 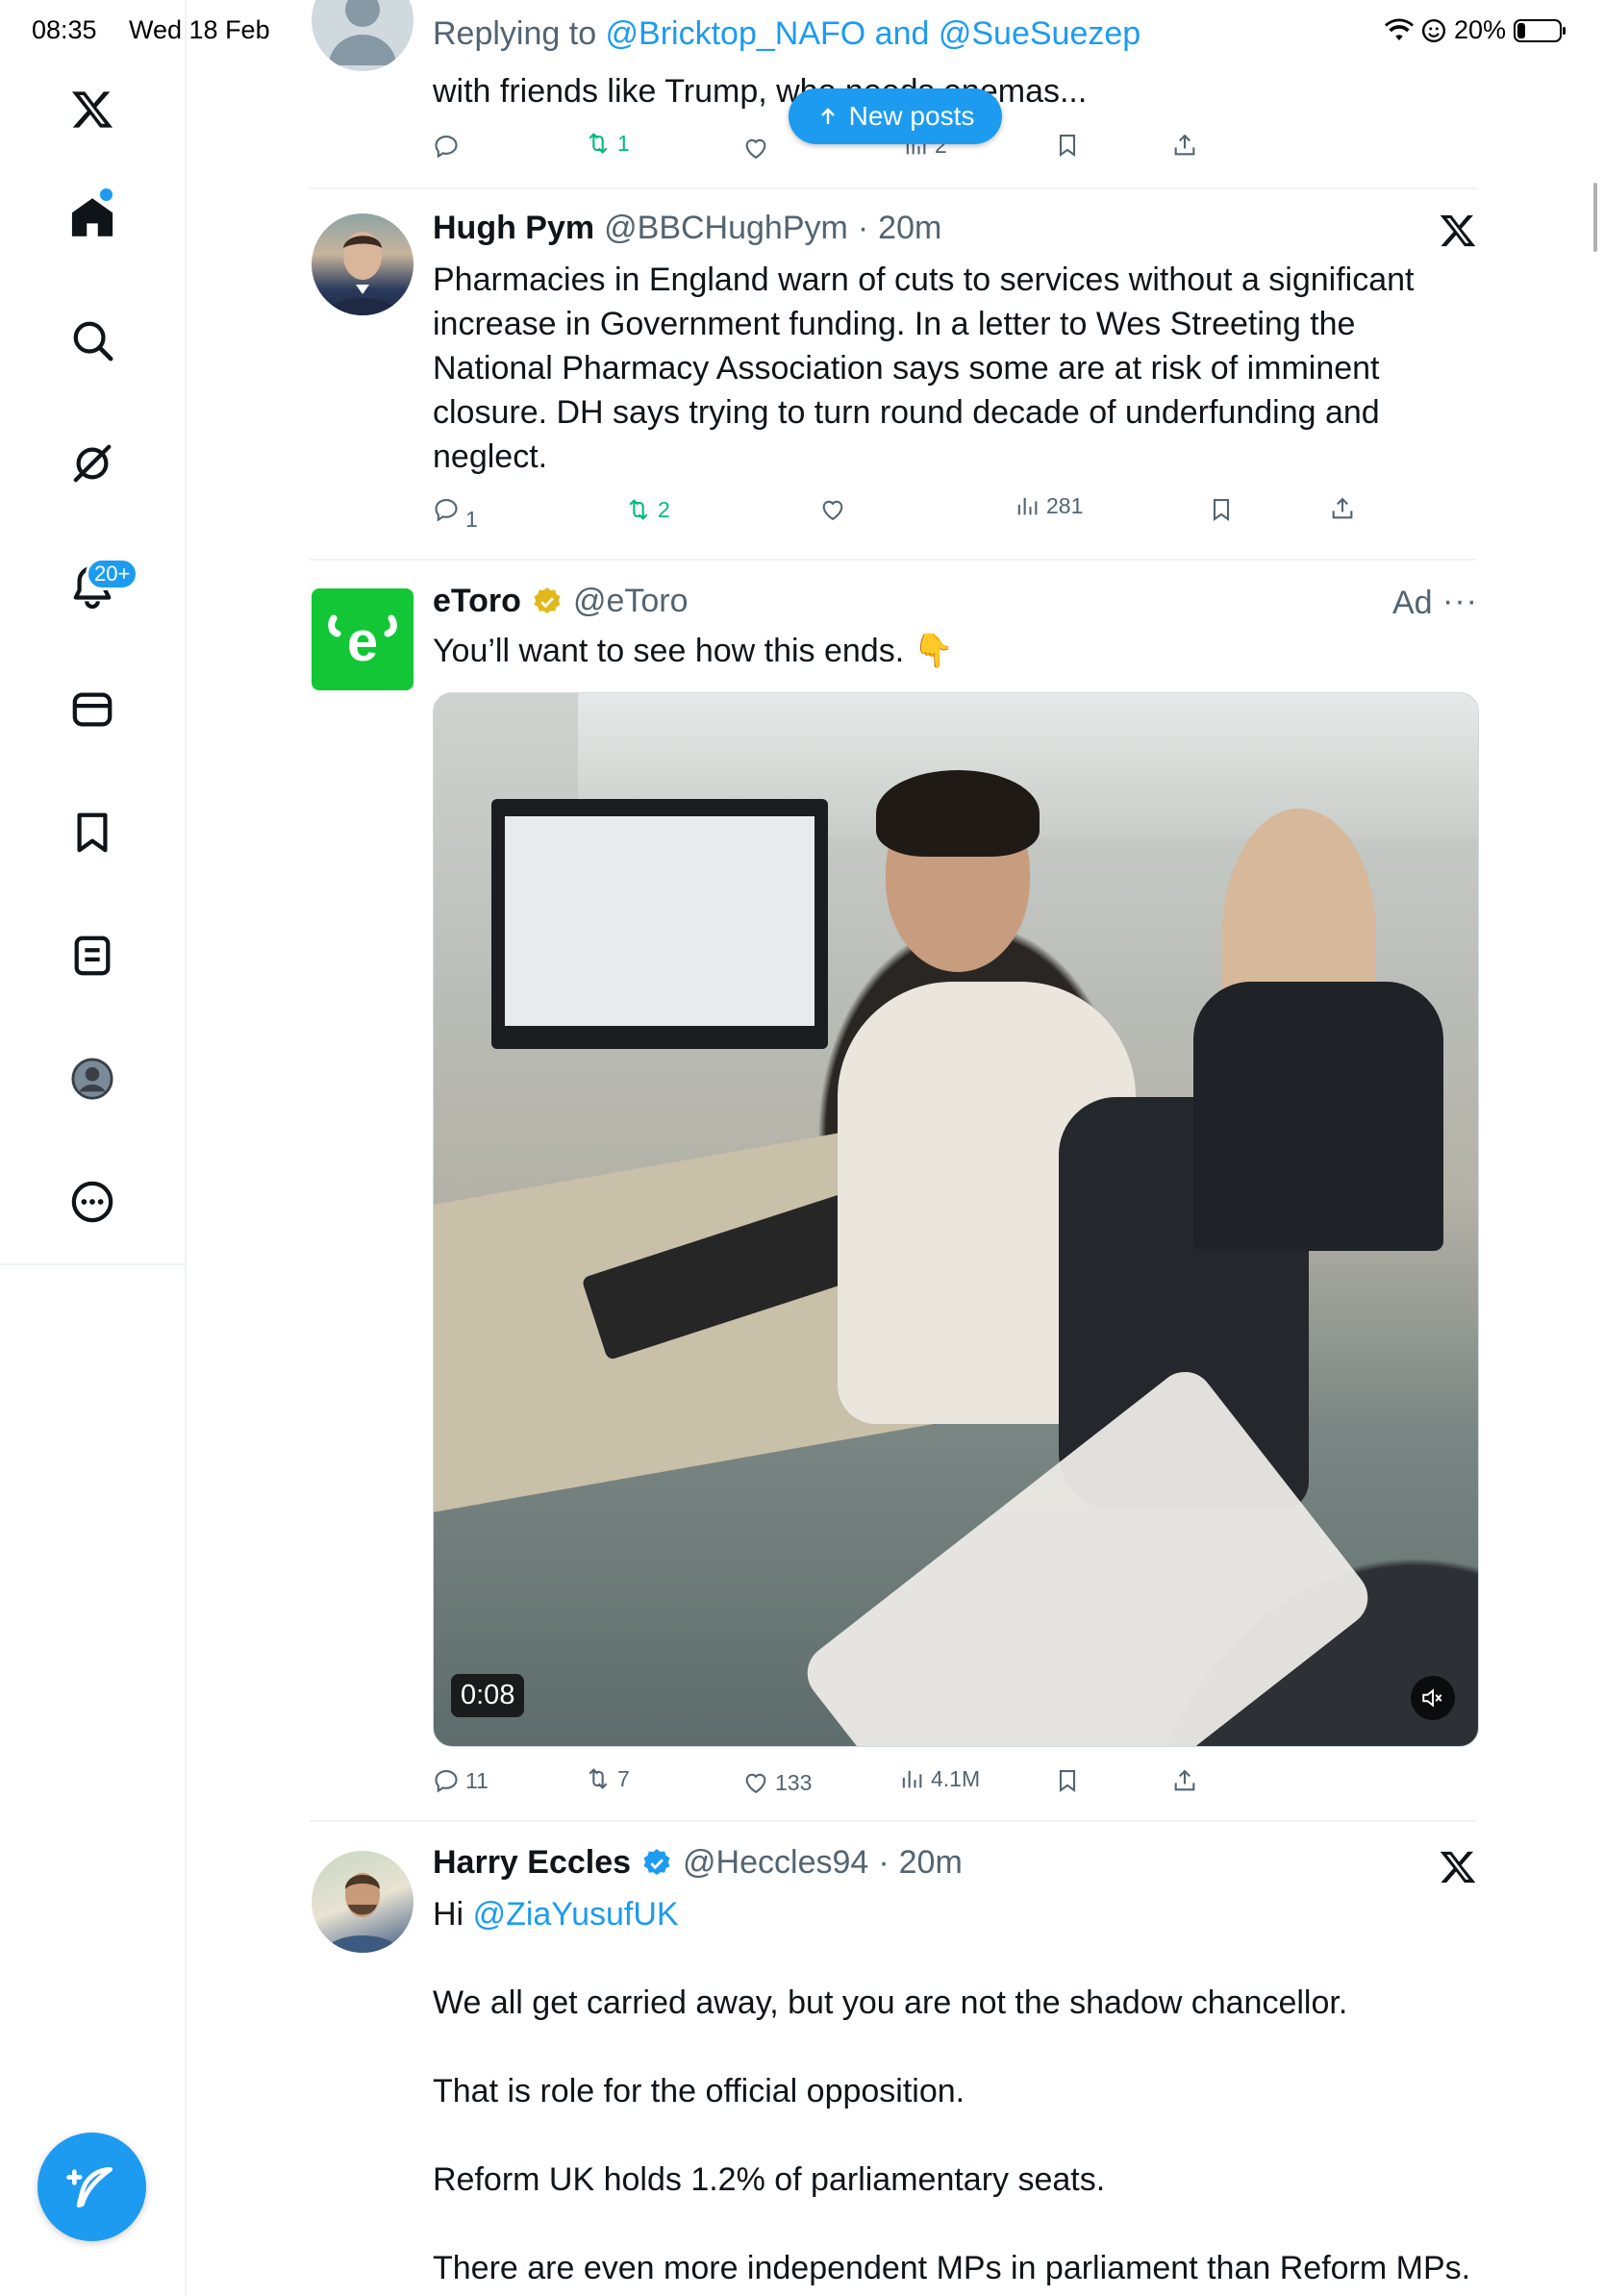 I want to click on video-timestamp: 0:08, so click(x=488, y=1695).